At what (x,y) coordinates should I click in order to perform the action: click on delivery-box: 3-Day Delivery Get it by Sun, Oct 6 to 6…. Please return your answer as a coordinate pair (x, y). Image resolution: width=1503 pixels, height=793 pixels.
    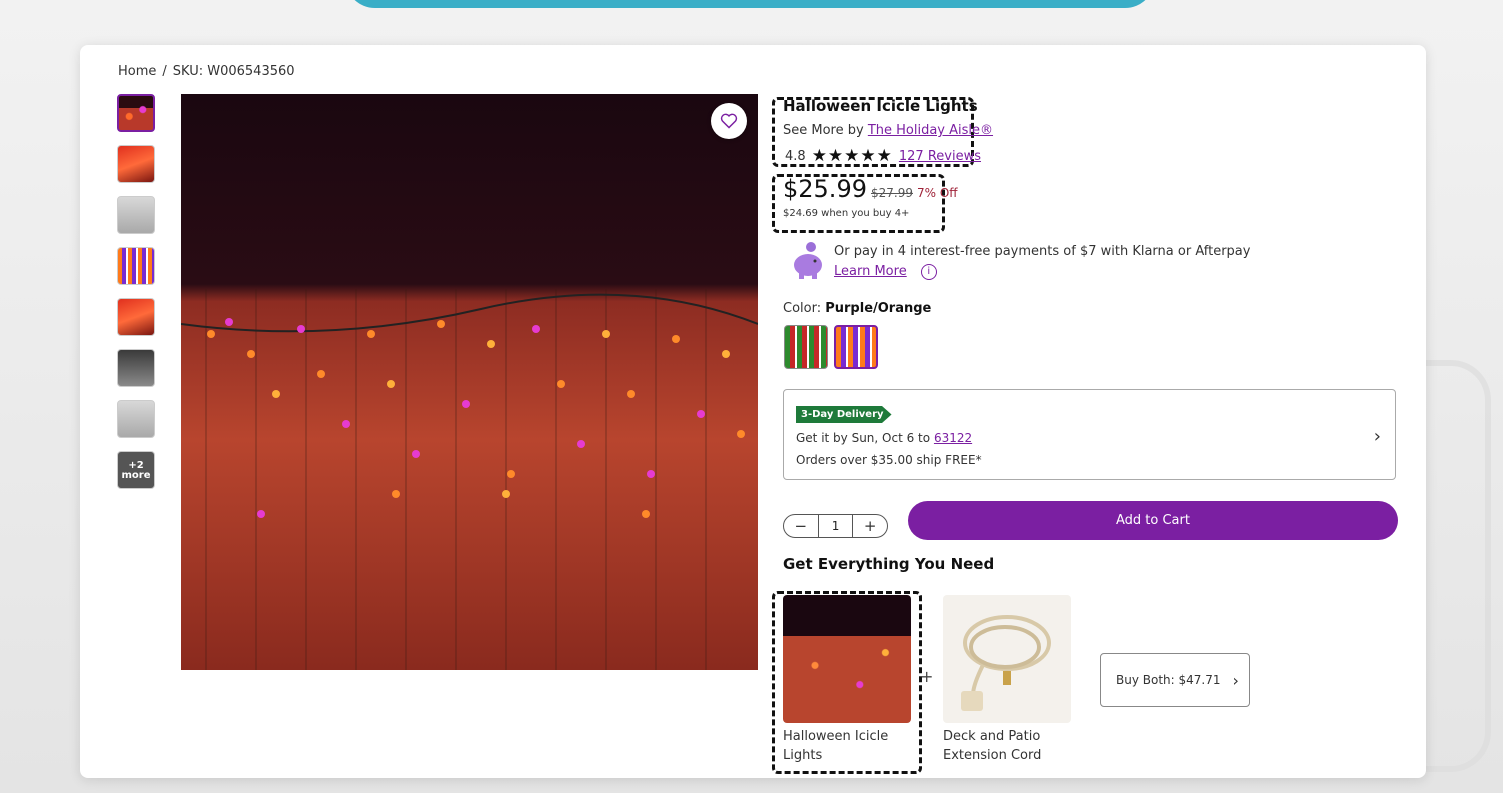
    Looking at the image, I should click on (1089, 434).